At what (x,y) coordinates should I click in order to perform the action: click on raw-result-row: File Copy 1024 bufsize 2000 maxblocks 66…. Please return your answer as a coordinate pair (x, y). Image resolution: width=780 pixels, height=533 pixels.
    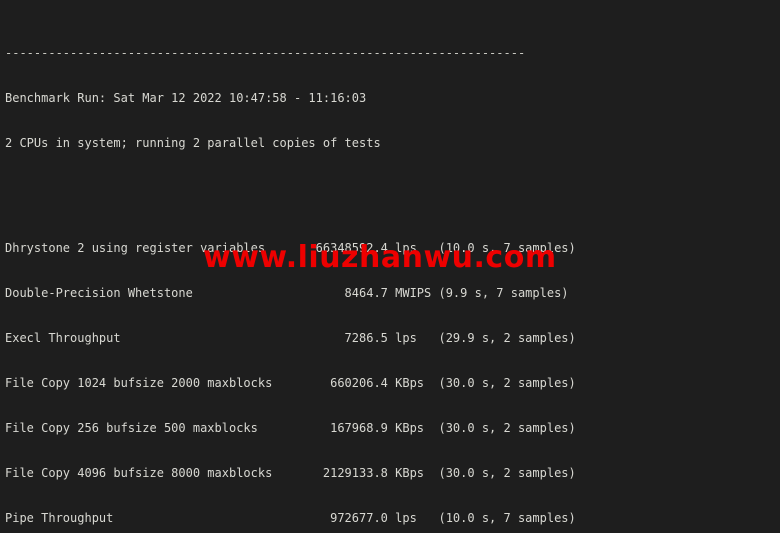
    Looking at the image, I should click on (290, 383).